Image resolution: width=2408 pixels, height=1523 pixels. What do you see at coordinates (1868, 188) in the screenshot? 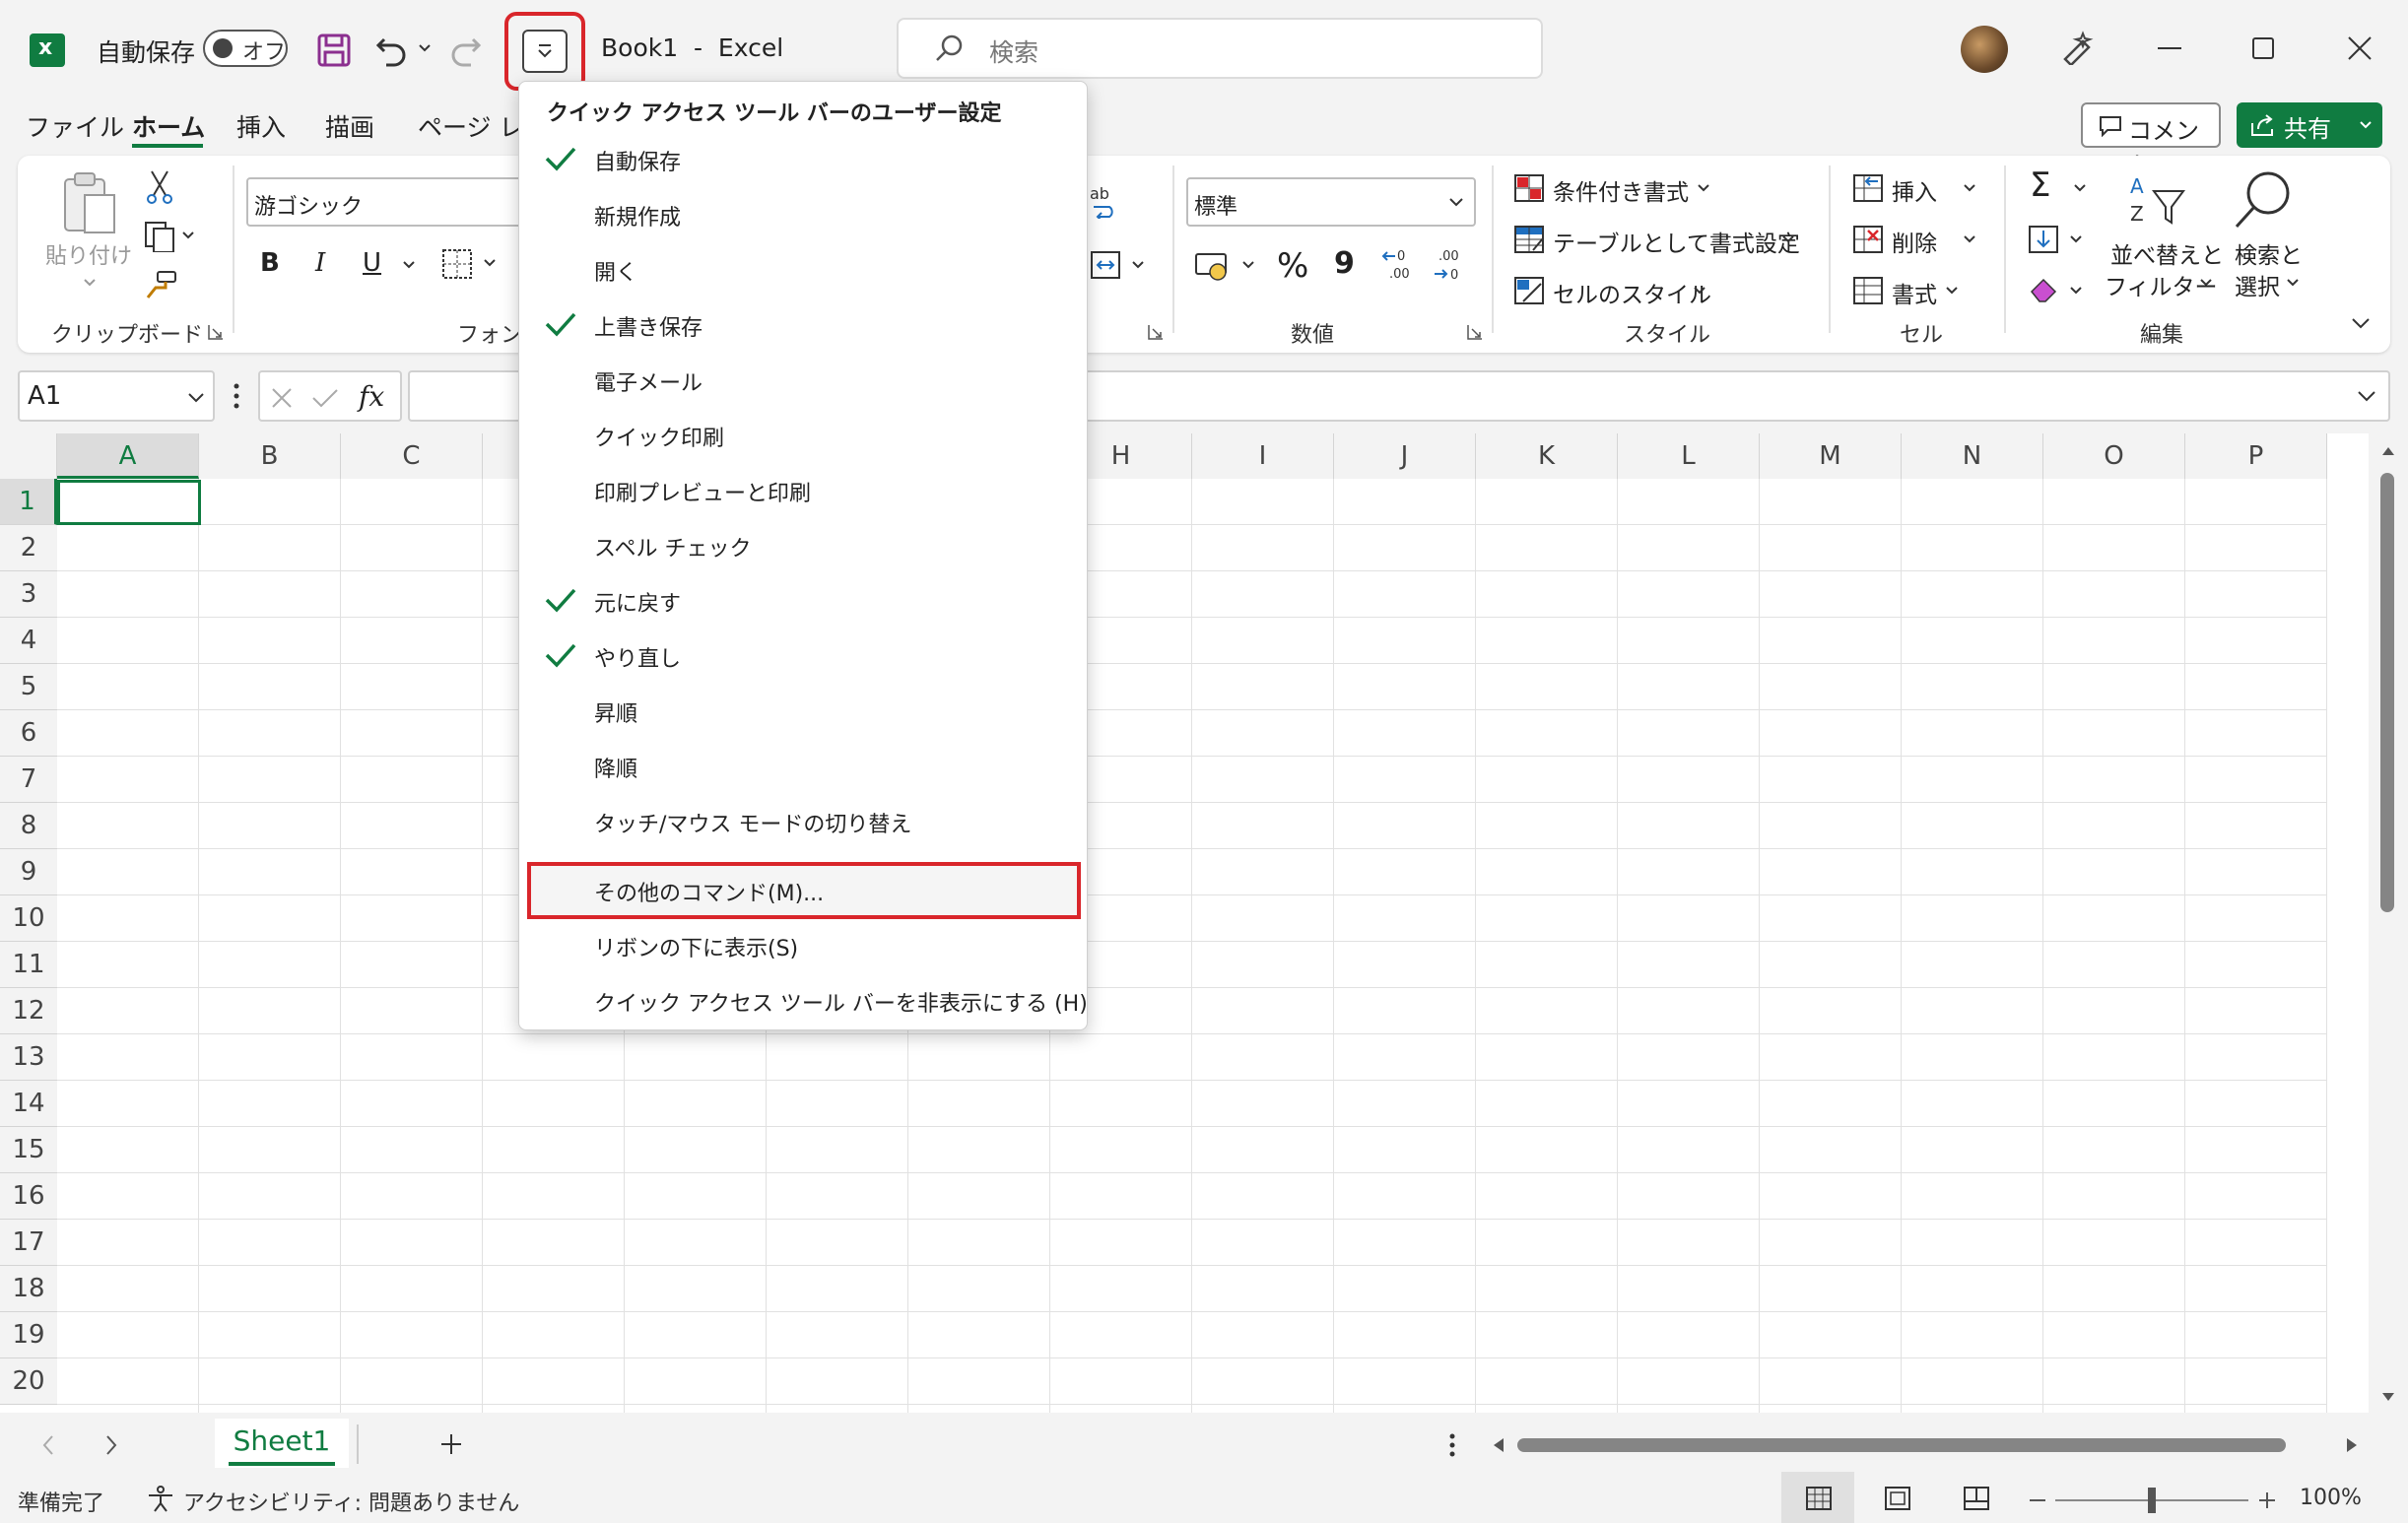
I see `insert-cells-icon` at bounding box center [1868, 188].